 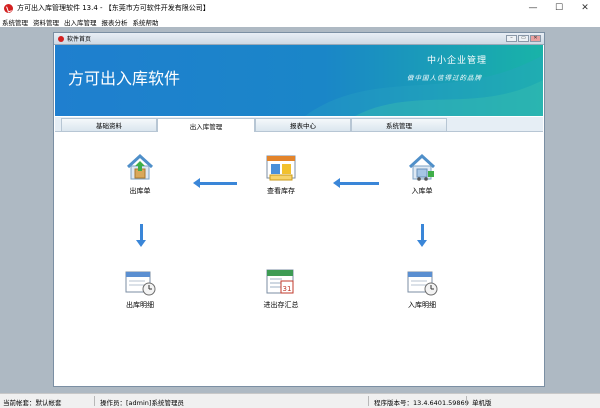 I want to click on status-account: 当前帐套：默认帐套, so click(x=32, y=403).